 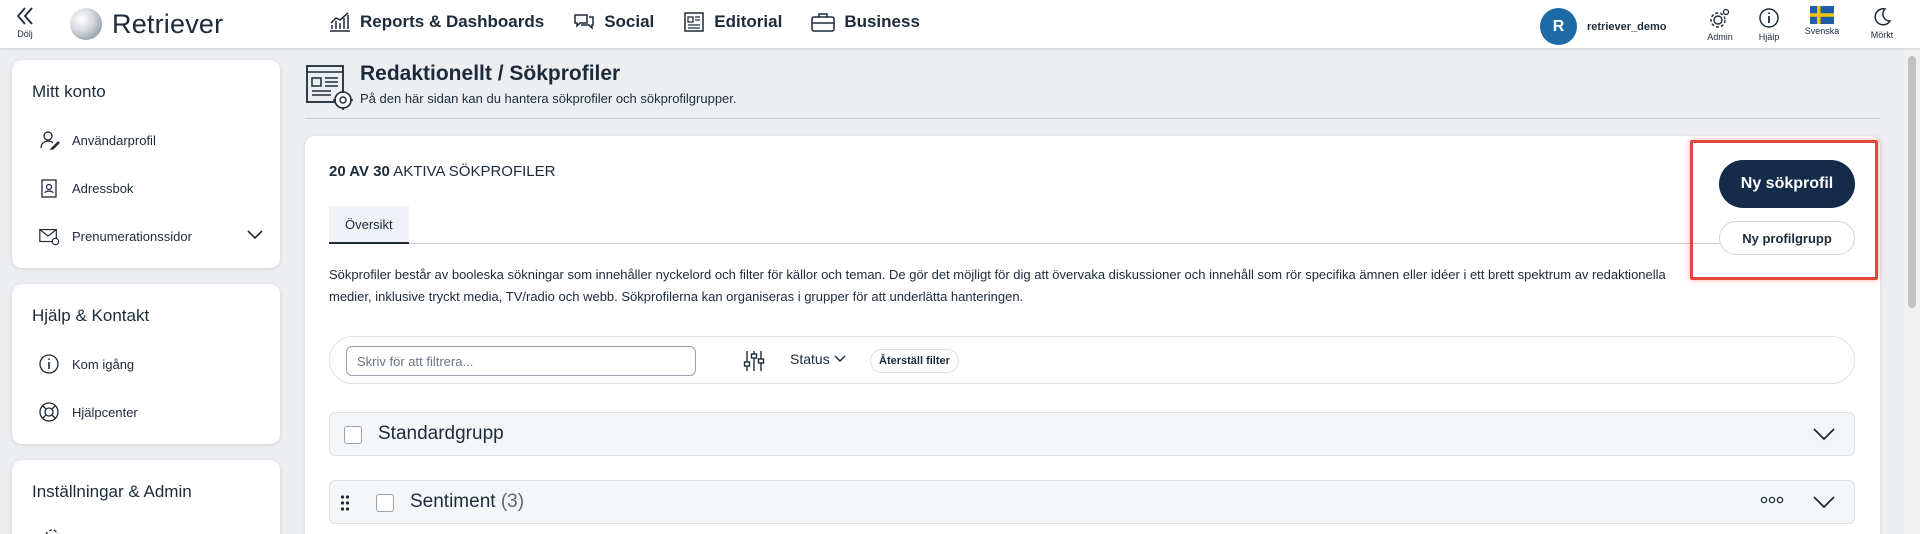 I want to click on sidebar-item-label: Adressbok, so click(x=103, y=188).